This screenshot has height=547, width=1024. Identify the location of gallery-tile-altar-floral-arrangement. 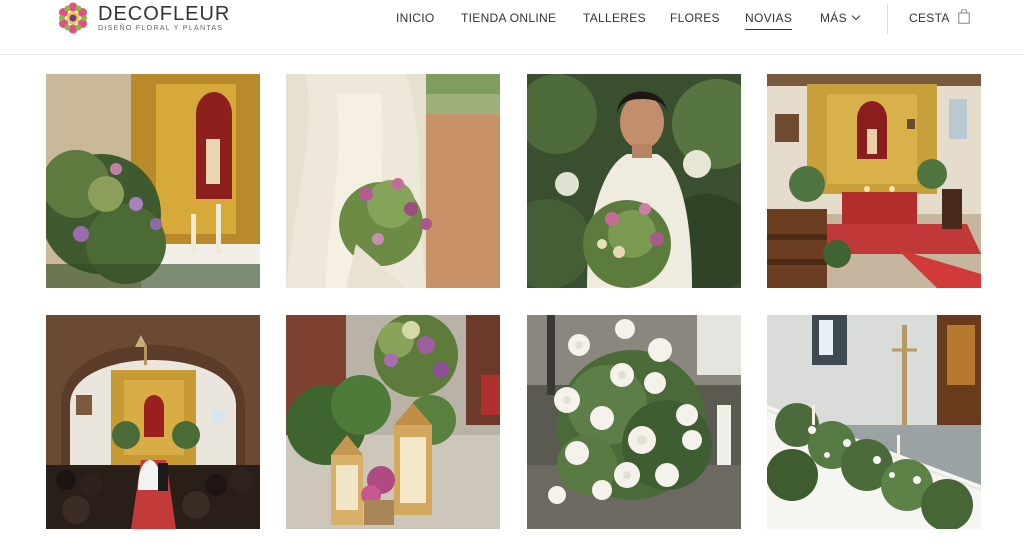
(153, 181).